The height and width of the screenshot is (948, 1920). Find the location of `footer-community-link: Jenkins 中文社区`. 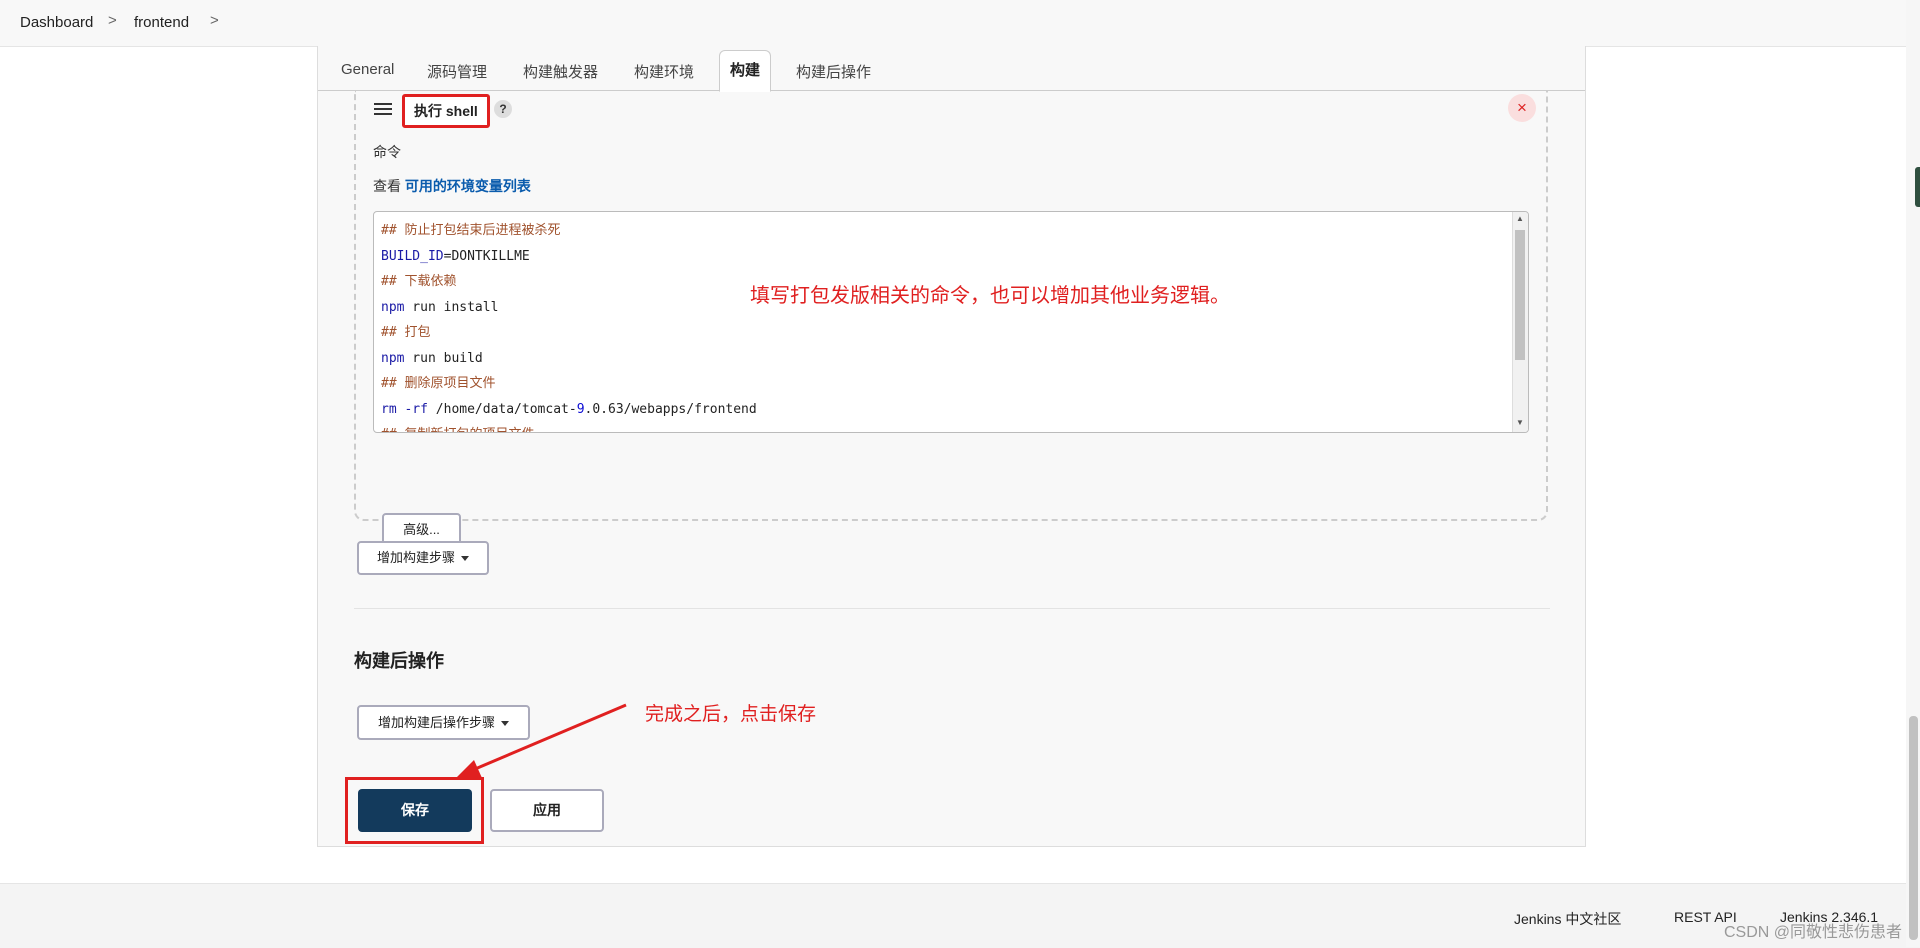

footer-community-link: Jenkins 中文社区 is located at coordinates (1567, 919).